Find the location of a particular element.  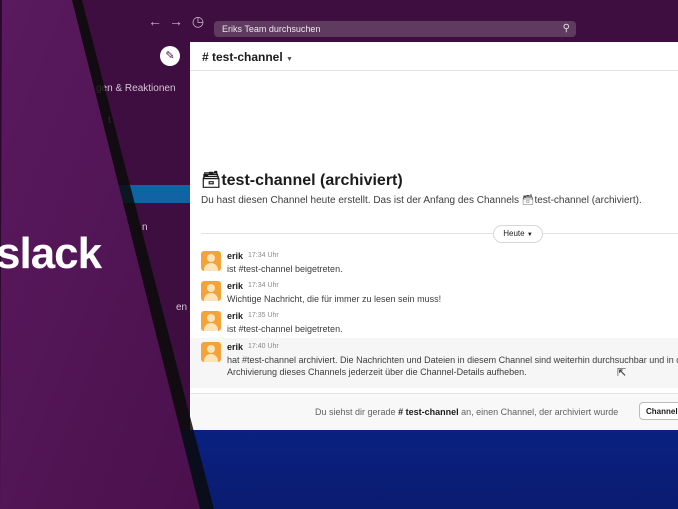

channel-intro-title: 🗃test-channel (archiviert) is located at coordinates (302, 180).